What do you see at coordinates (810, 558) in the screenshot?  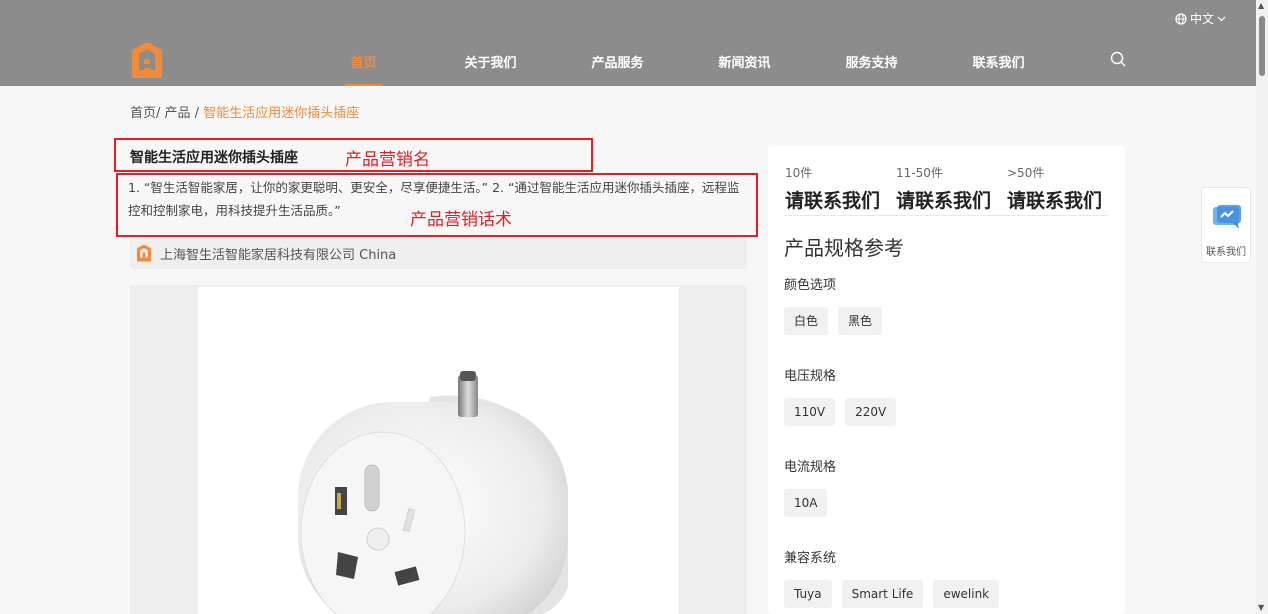 I see `spec-label: 兼容系统` at bounding box center [810, 558].